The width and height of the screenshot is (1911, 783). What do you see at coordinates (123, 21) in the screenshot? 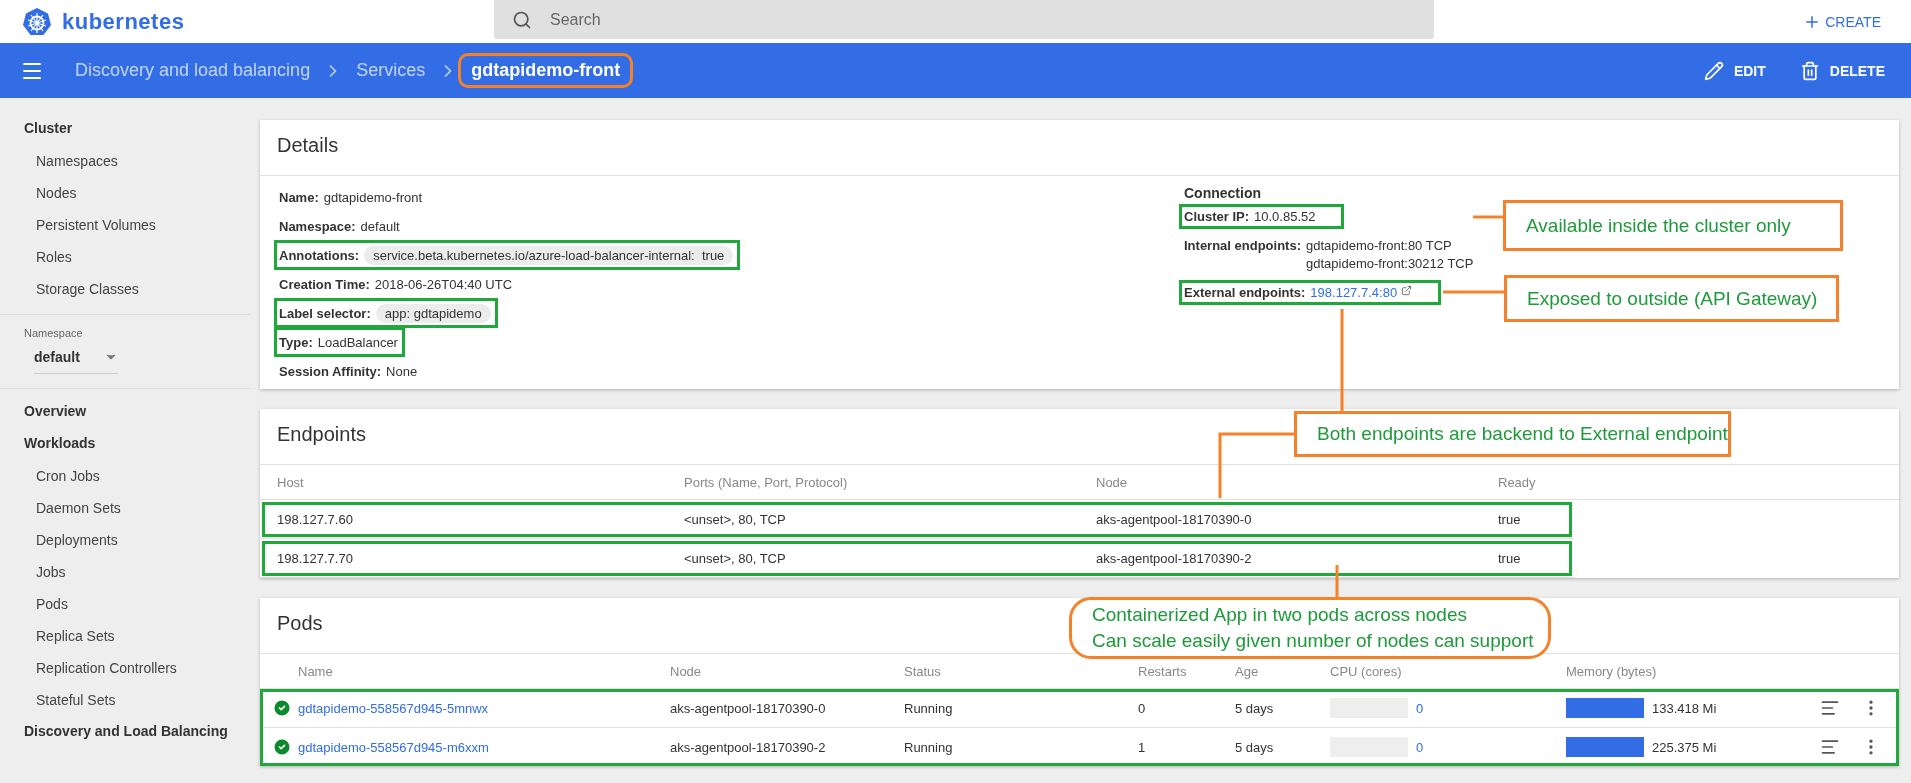
I see `logo-text: kubernetes` at bounding box center [123, 21].